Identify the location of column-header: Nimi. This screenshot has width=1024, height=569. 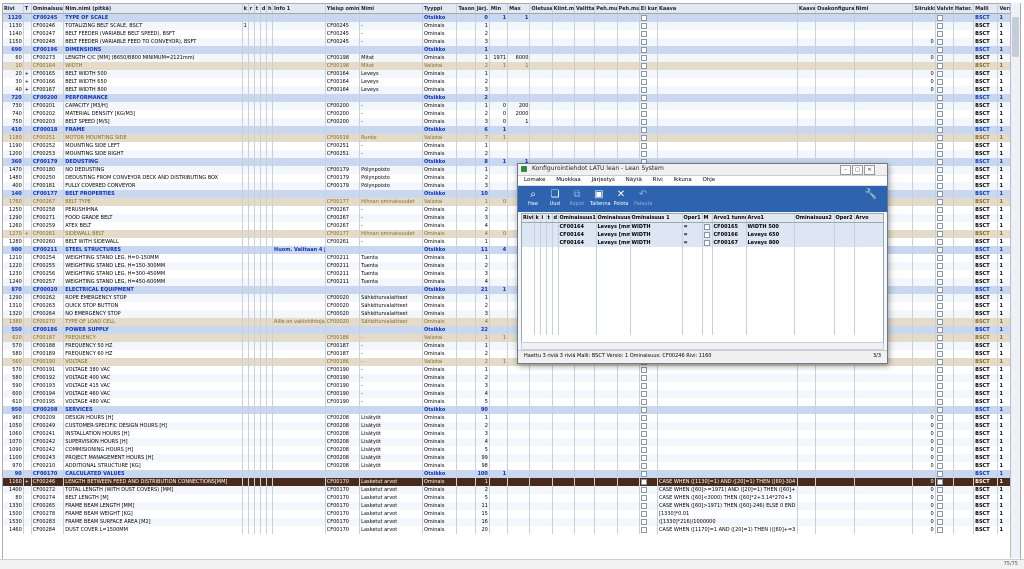
(391, 9).